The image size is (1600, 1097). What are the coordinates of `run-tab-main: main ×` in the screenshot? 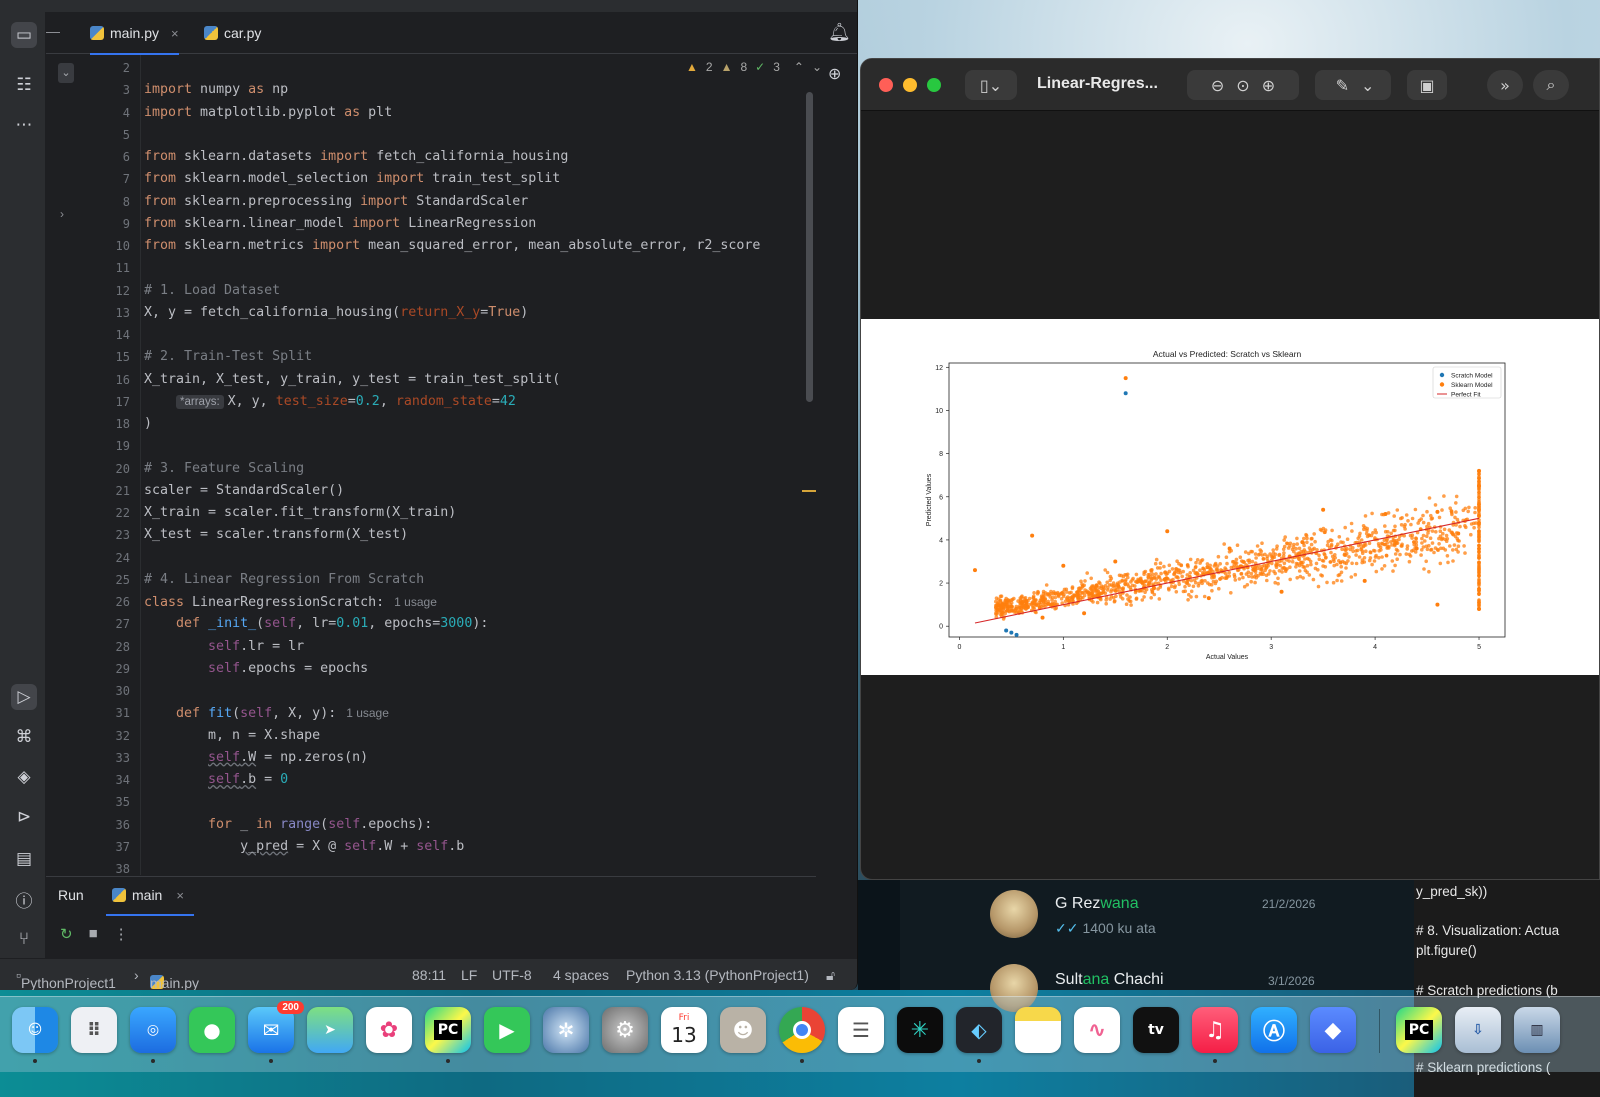 It's located at (150, 901).